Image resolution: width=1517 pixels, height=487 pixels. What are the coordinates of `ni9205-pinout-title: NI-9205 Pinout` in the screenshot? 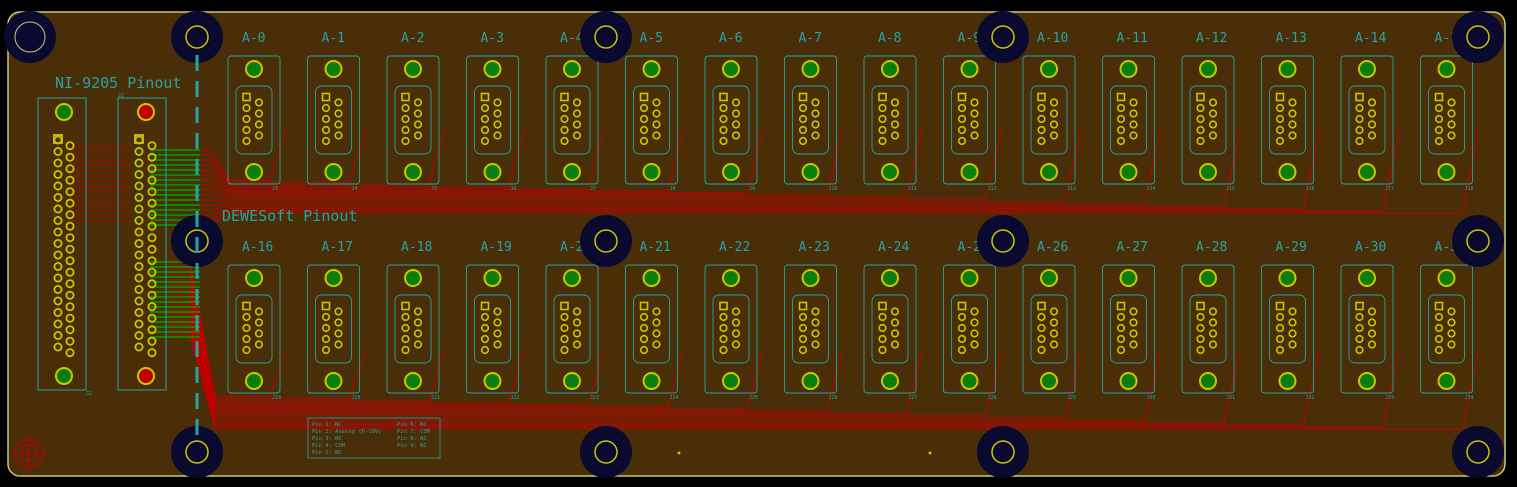 It's located at (118, 83).